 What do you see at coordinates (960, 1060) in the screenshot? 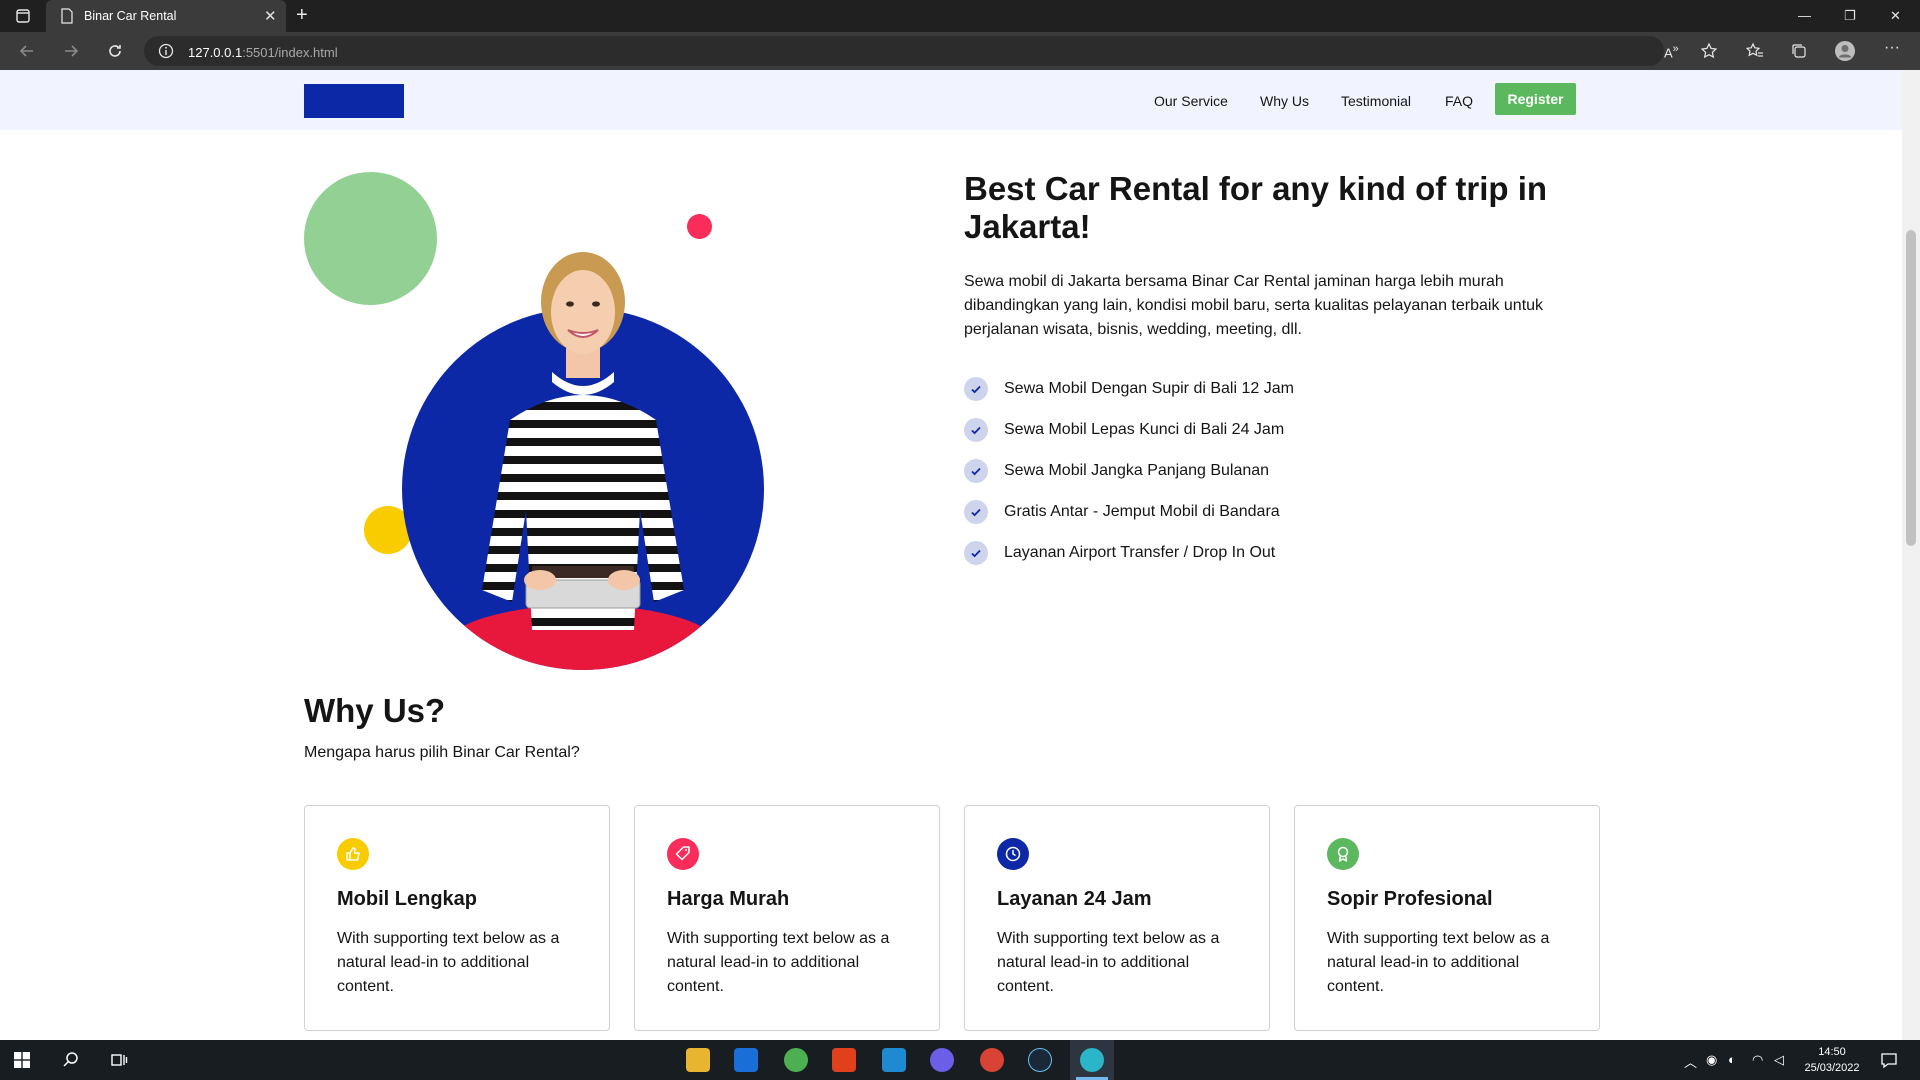
I see `windows-taskbar: ︿ ◉ ◐ ◠ ◁ 14:50 25/03/2022` at bounding box center [960, 1060].